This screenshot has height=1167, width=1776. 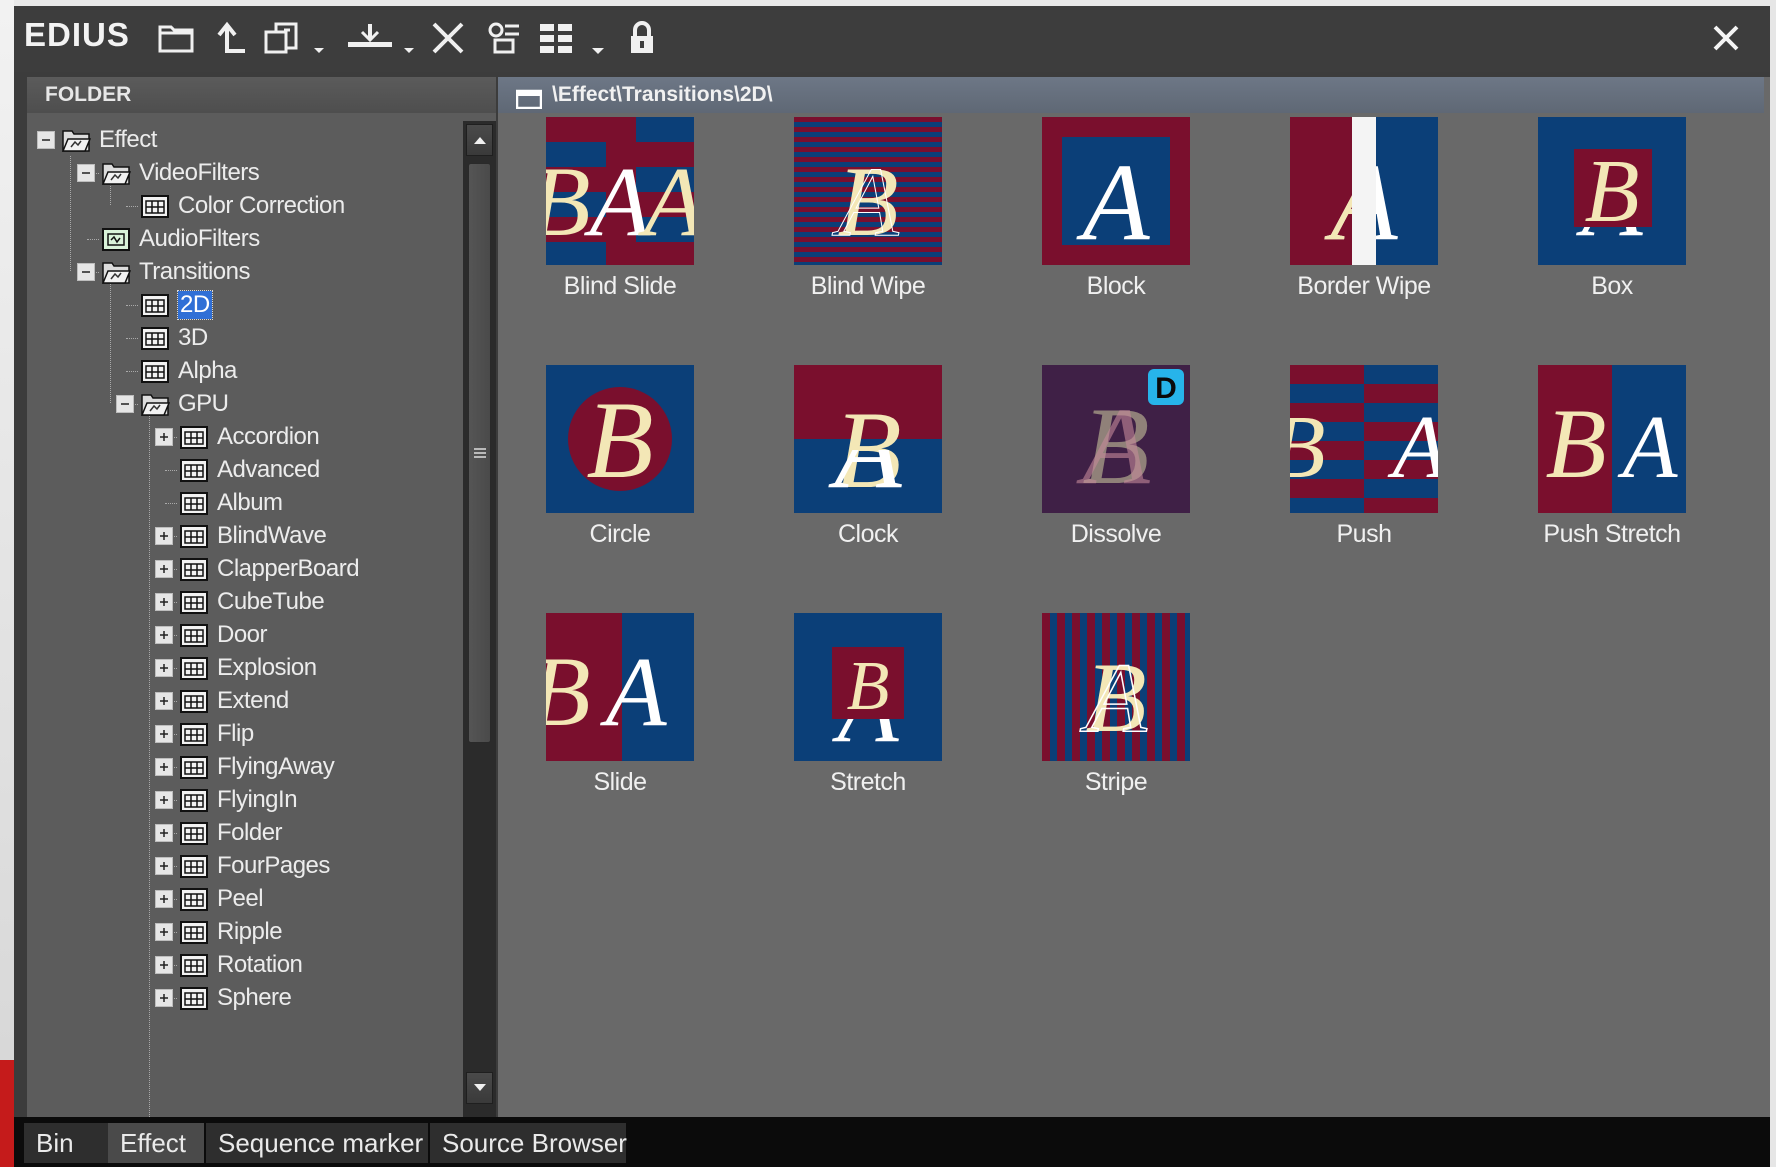 What do you see at coordinates (97, 140) in the screenshot?
I see `tree-node-effect: Effect` at bounding box center [97, 140].